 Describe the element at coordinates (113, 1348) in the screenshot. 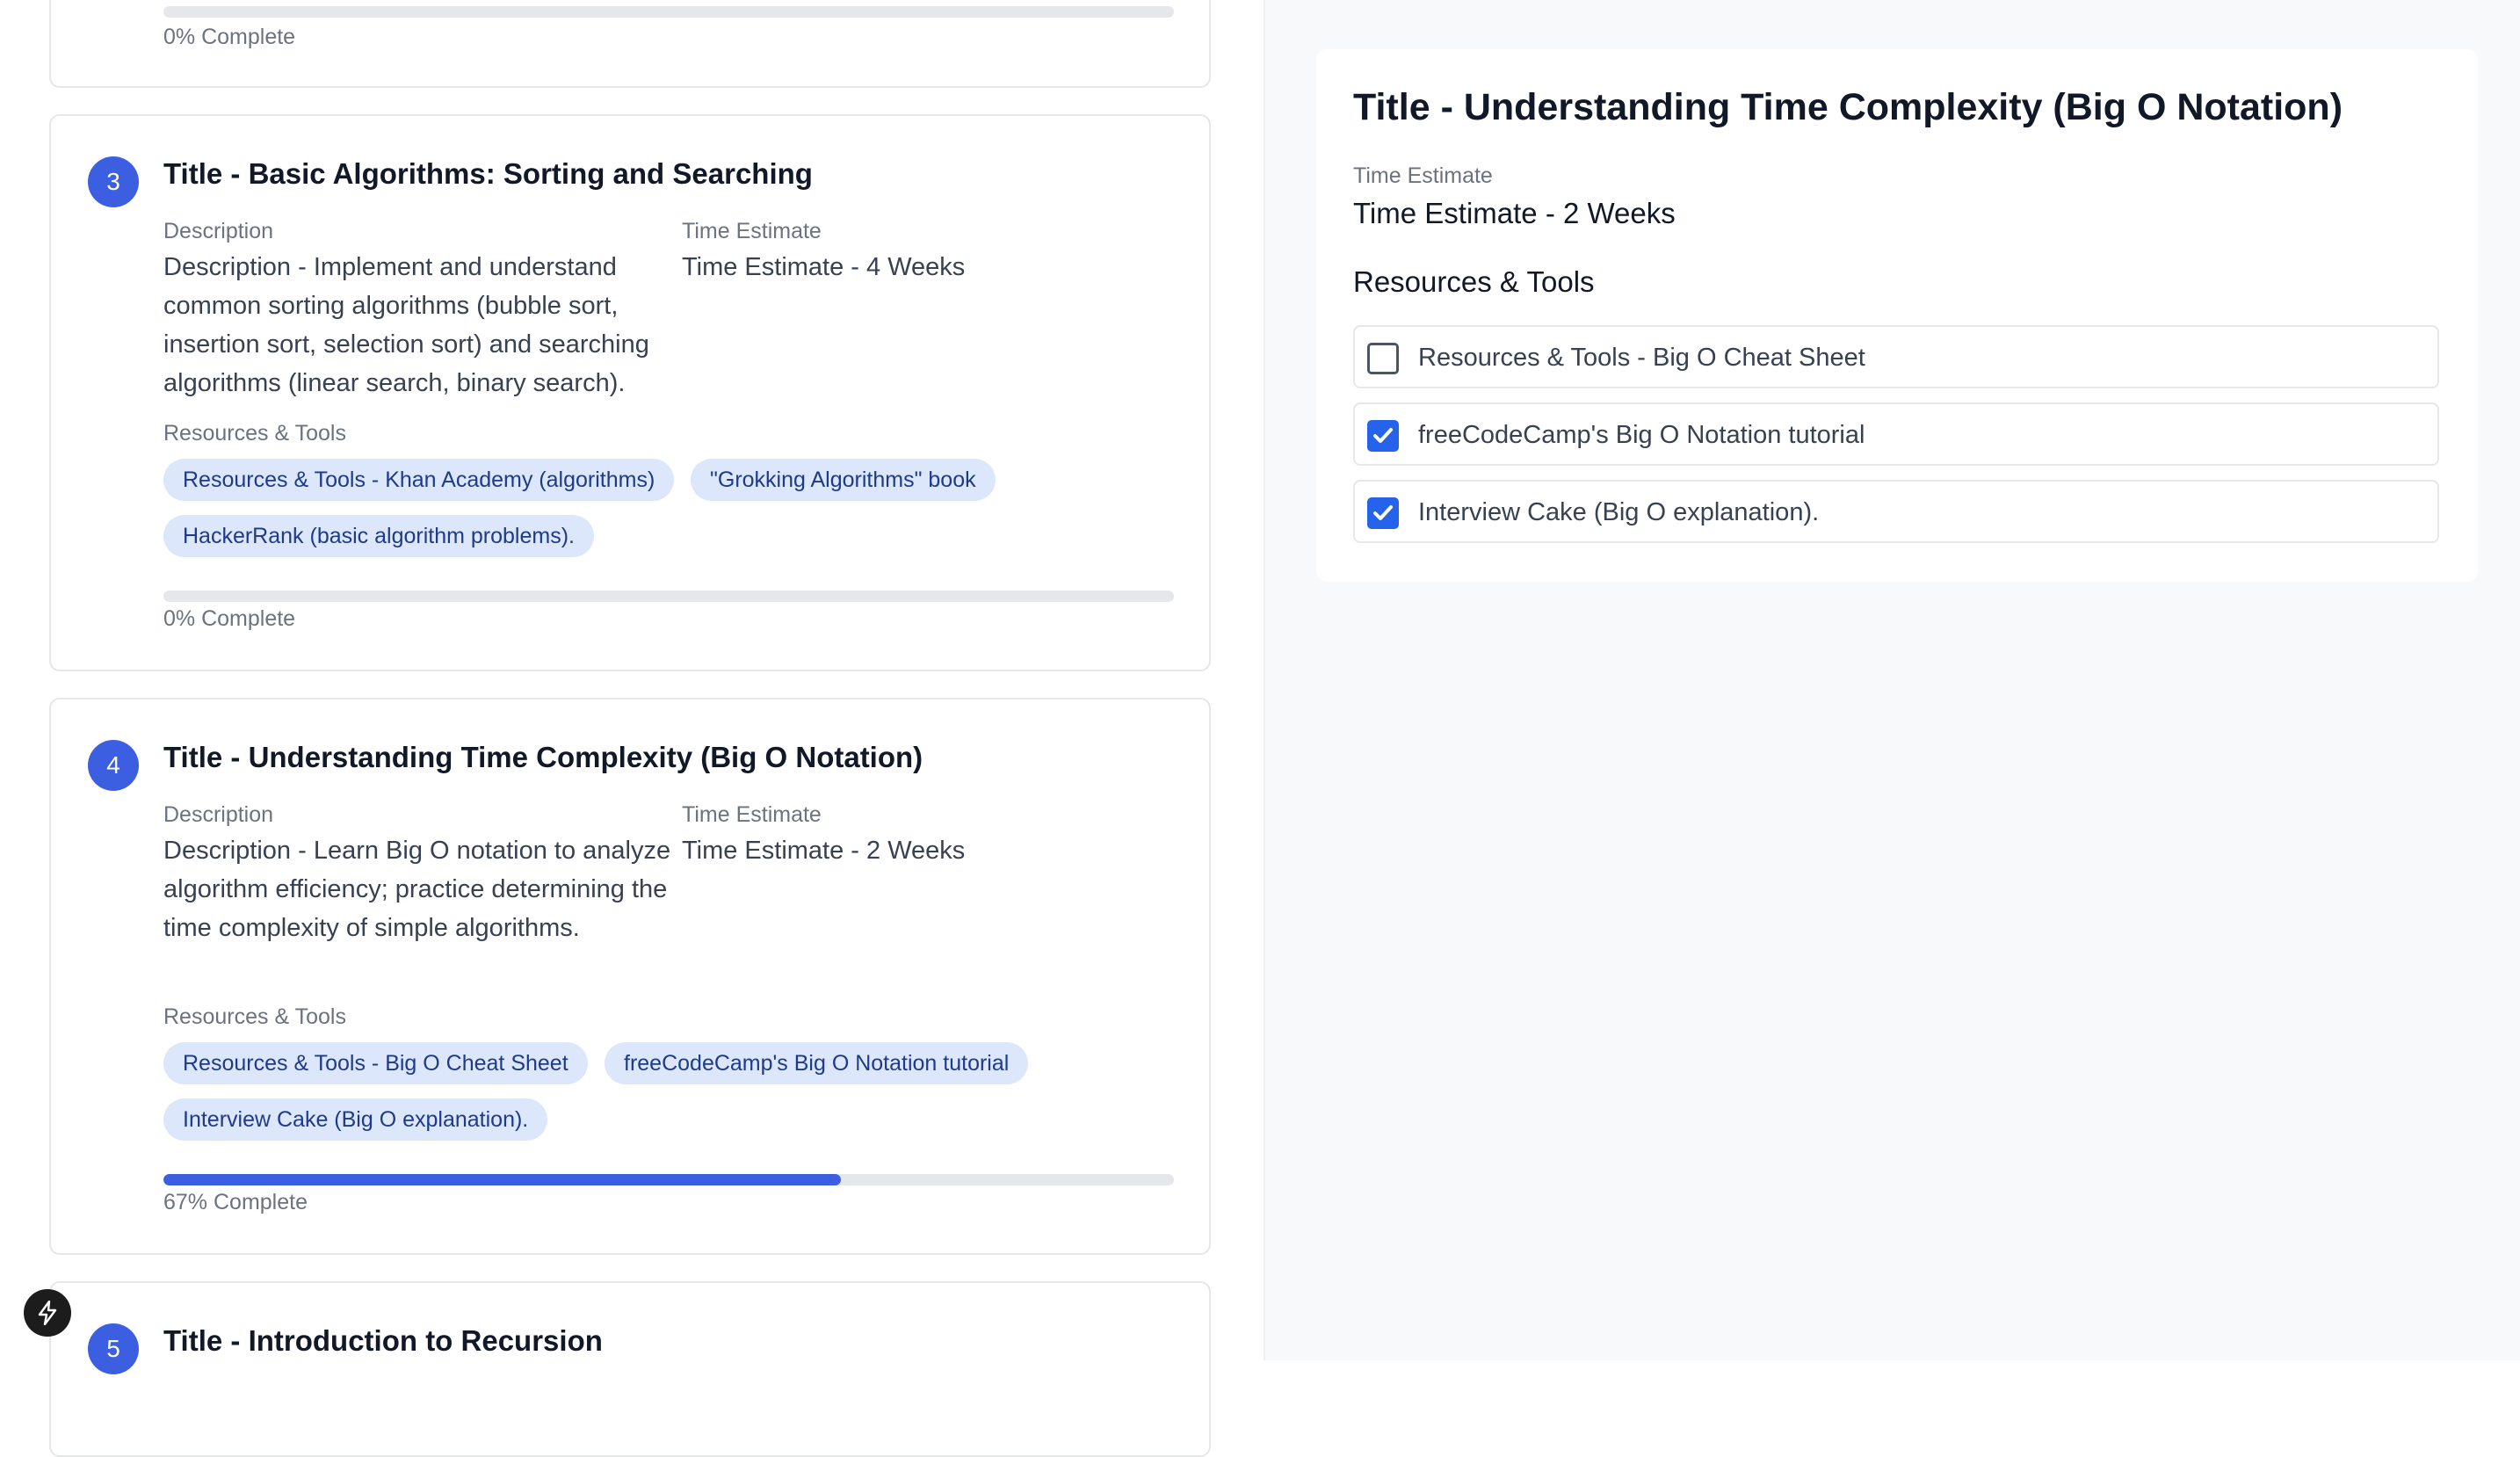

I see `step-number-badge: 5` at that location.